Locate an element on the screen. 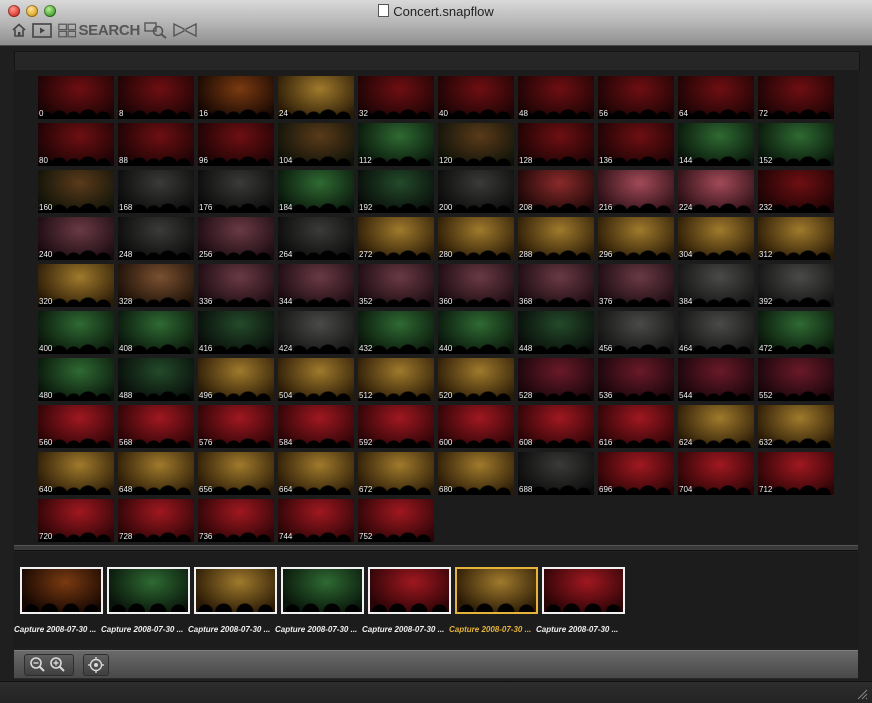 This screenshot has width=872, height=703. frame-thumbnail: 408 is located at coordinates (156, 332).